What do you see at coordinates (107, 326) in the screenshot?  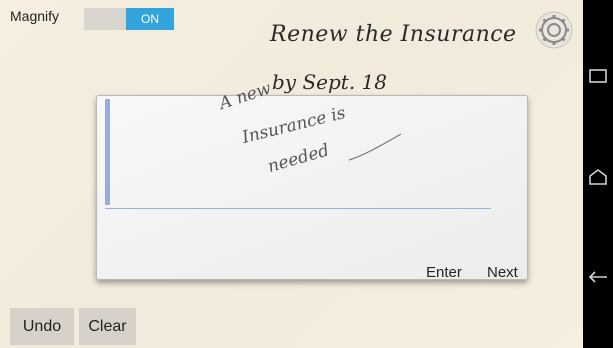 I see `clear-button: Clear` at bounding box center [107, 326].